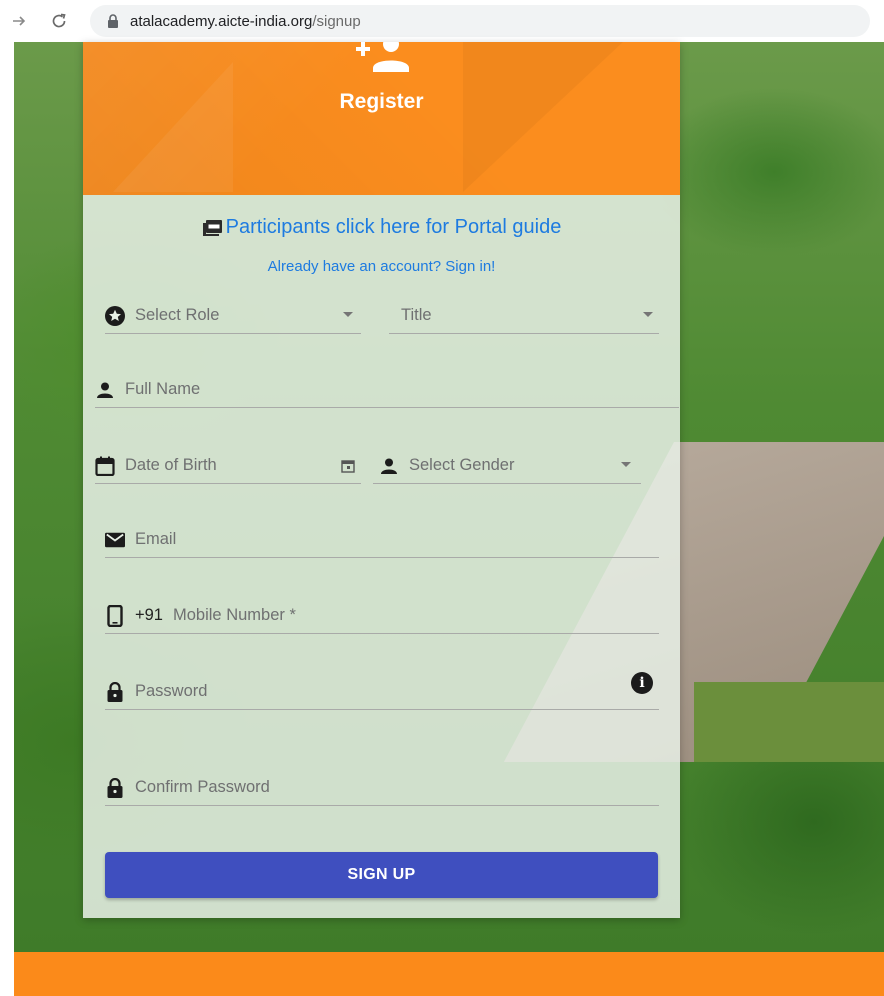  Describe the element at coordinates (348, 466) in the screenshot. I see `date-picker-icon` at that location.